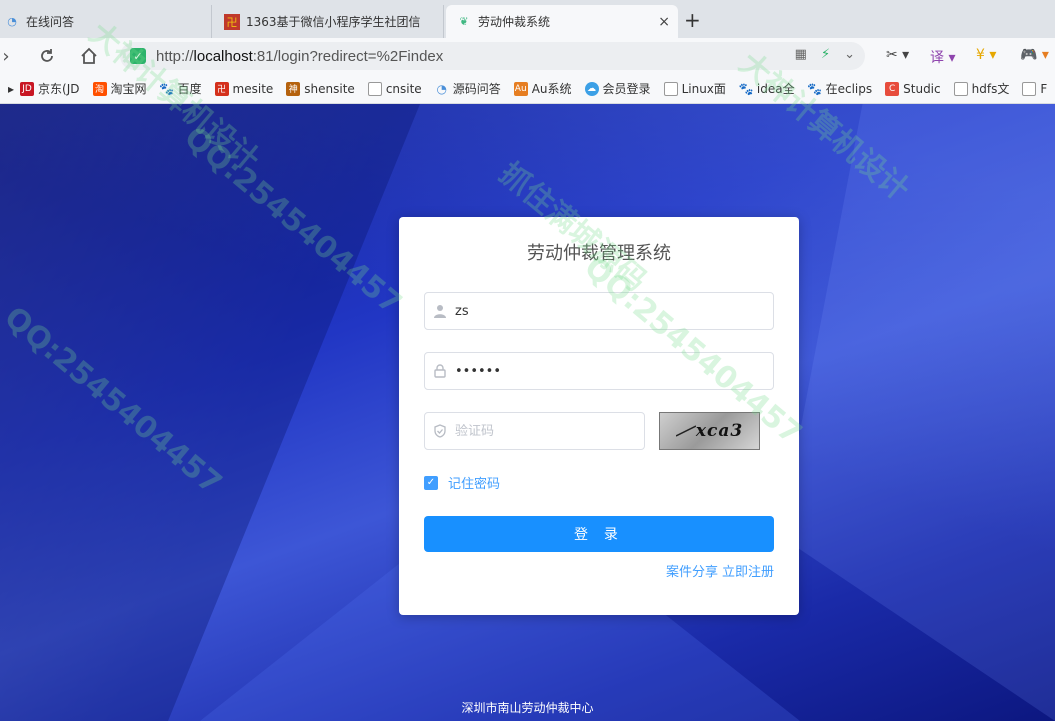 Image resolution: width=1055 pixels, height=721 pixels. What do you see at coordinates (614, 311) in the screenshot?
I see `username-input` at bounding box center [614, 311].